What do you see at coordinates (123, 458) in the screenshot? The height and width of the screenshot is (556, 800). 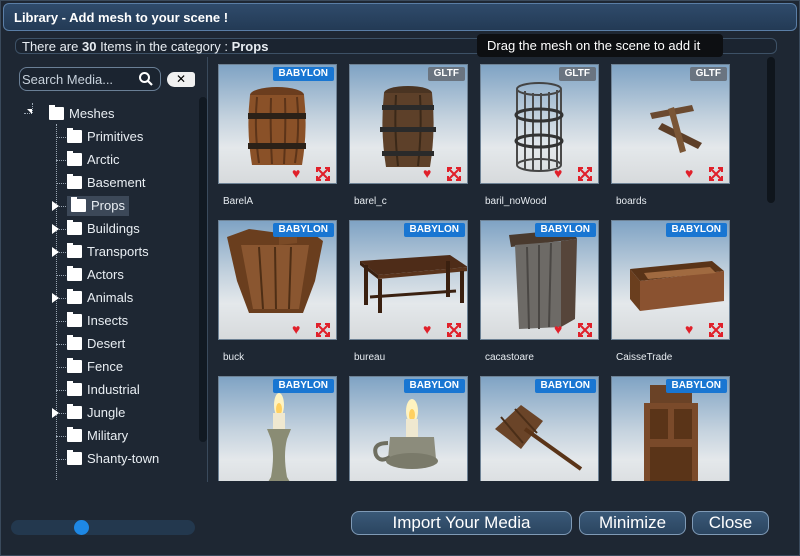 I see `tree-item-label: Shanty-town` at bounding box center [123, 458].